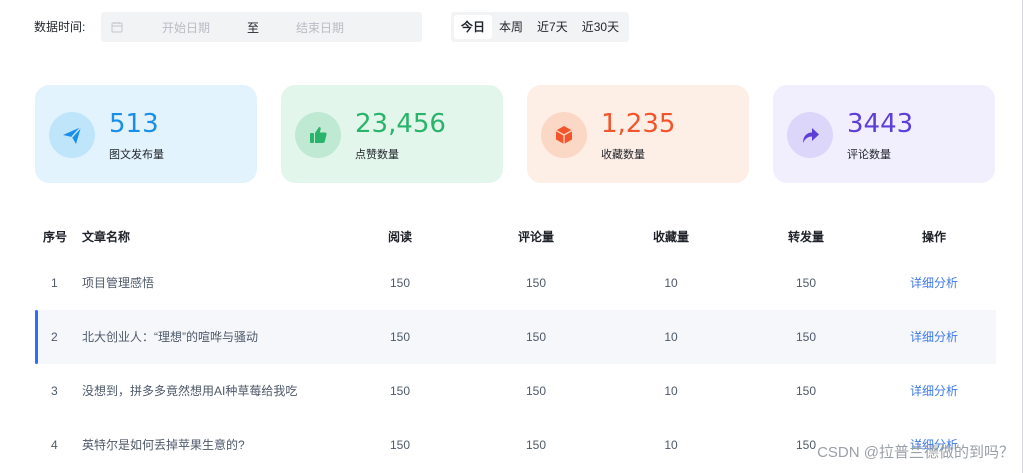 This screenshot has width=1023, height=473. I want to click on column-header-actions: 操作, so click(933, 237).